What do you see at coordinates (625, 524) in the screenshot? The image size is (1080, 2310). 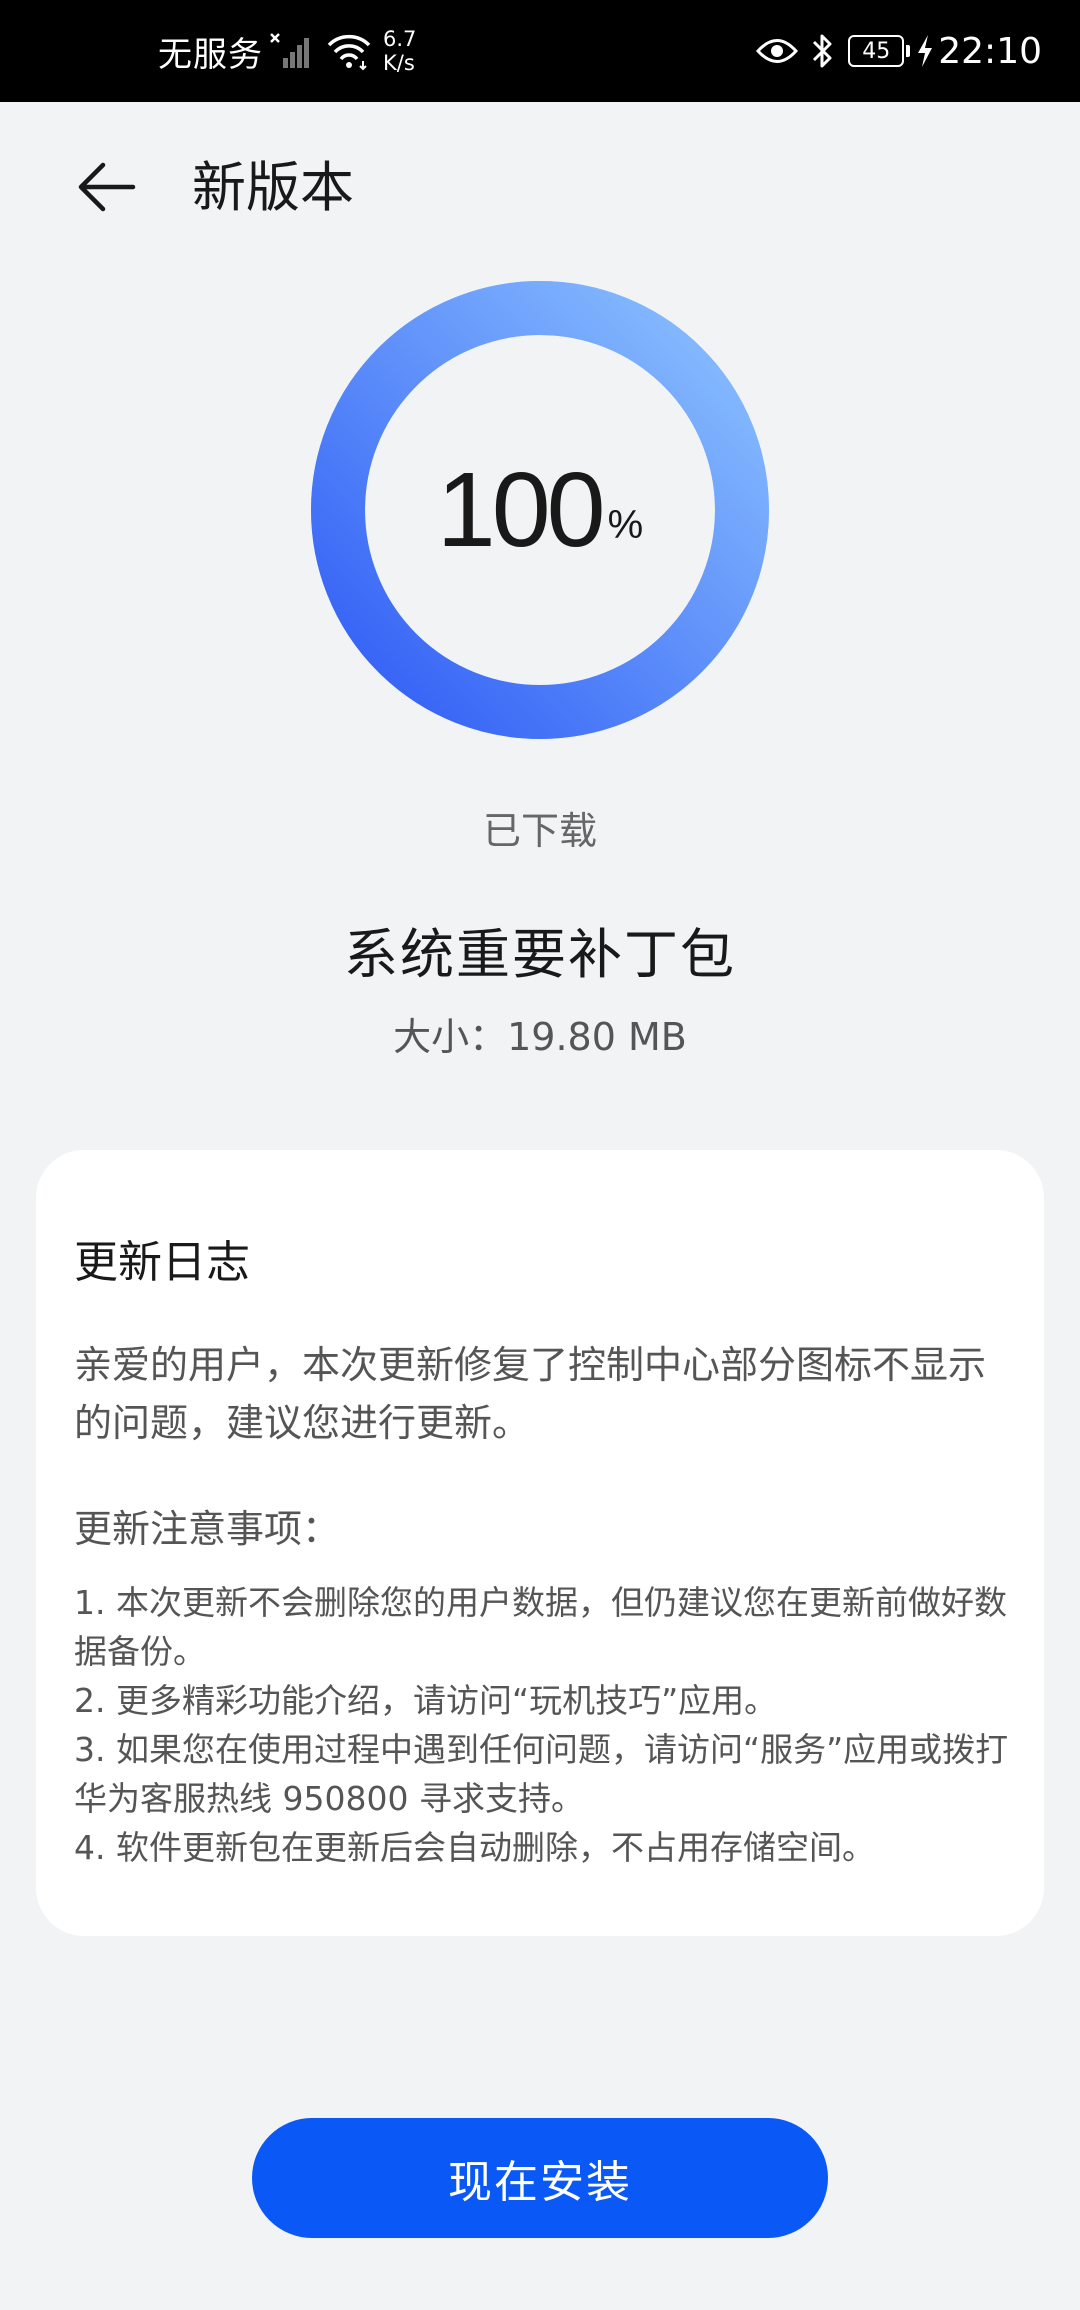 I see `progress-unit: %` at bounding box center [625, 524].